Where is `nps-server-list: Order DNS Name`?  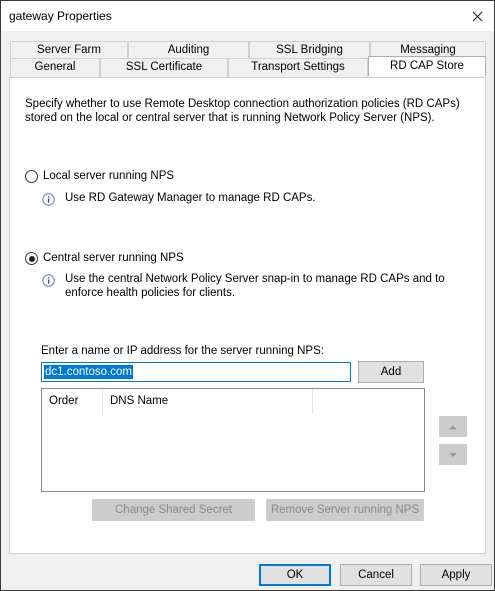 nps-server-list: Order DNS Name is located at coordinates (233, 440).